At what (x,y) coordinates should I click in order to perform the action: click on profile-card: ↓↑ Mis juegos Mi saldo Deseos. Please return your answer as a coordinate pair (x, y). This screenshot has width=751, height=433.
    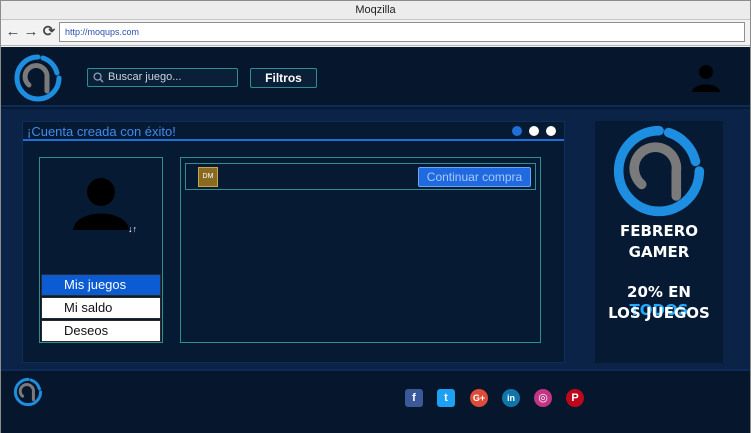
    Looking at the image, I should click on (101, 250).